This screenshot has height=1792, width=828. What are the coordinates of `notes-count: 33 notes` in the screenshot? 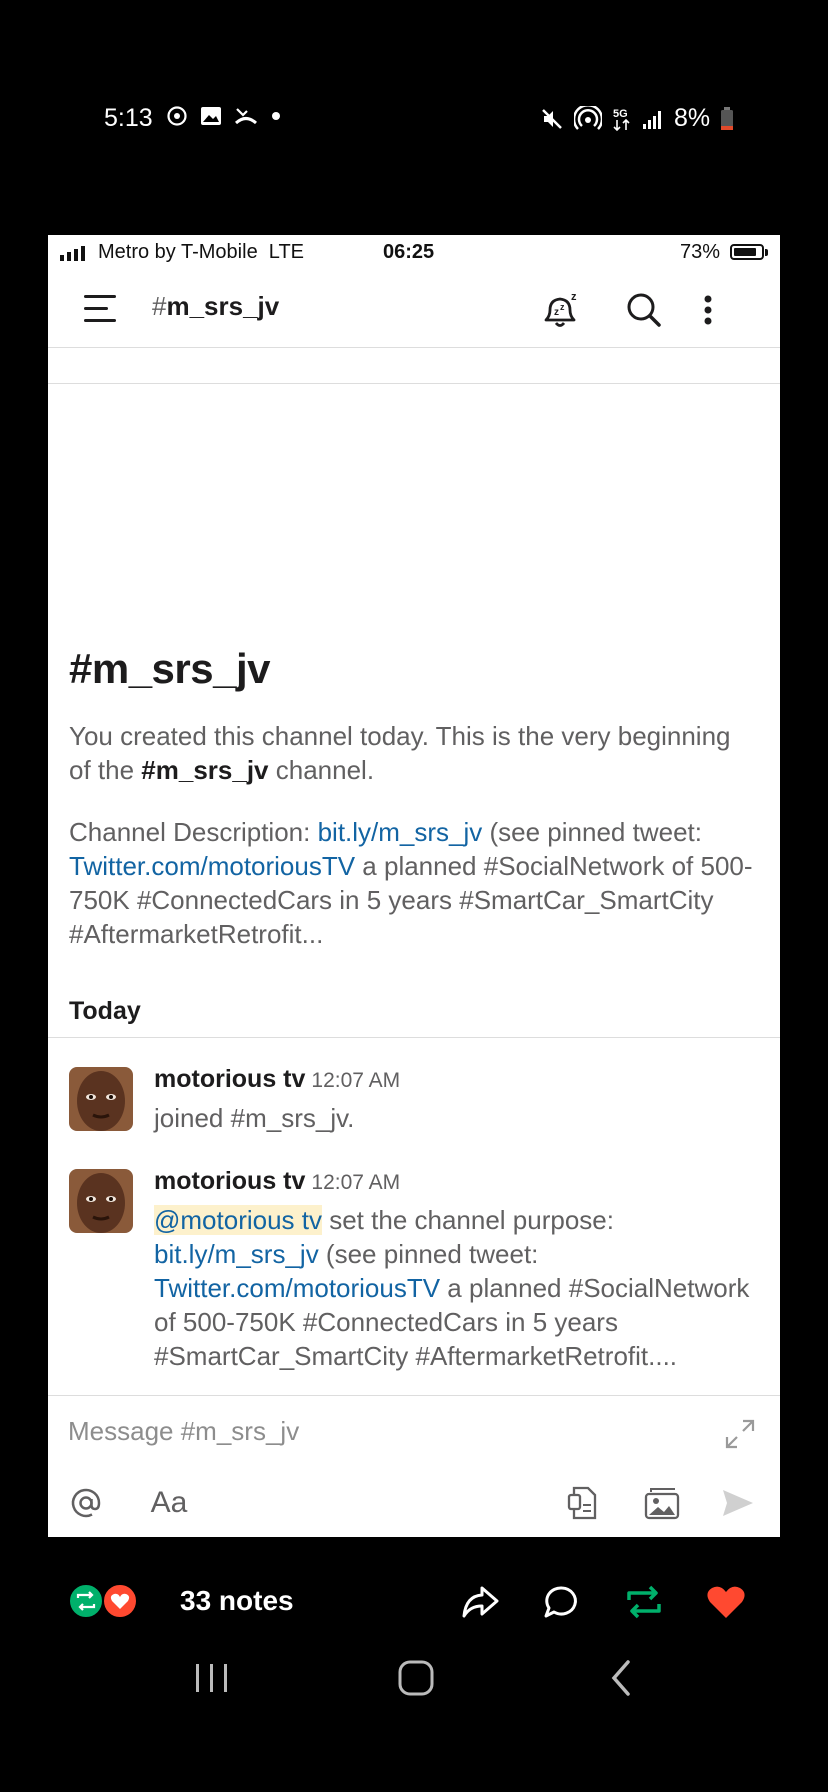 It's located at (237, 1601).